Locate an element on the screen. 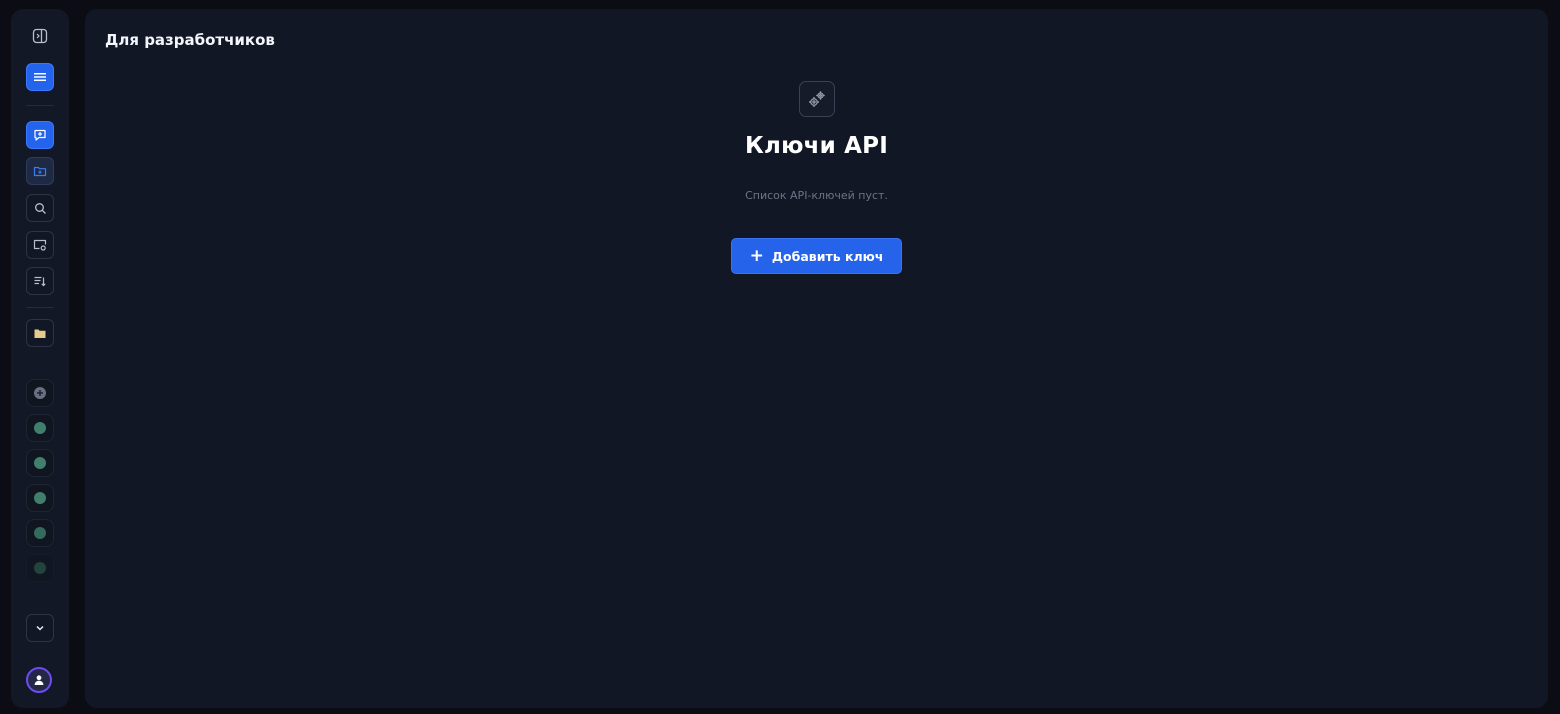 The width and height of the screenshot is (1560, 714). page-title: Для разработчиков is located at coordinates (190, 40).